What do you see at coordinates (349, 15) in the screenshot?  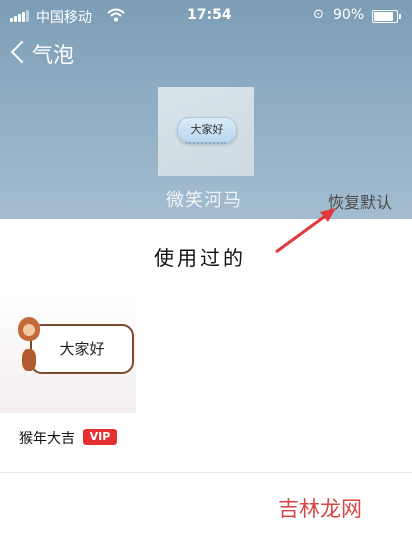 I see `battery-percent: 90%` at bounding box center [349, 15].